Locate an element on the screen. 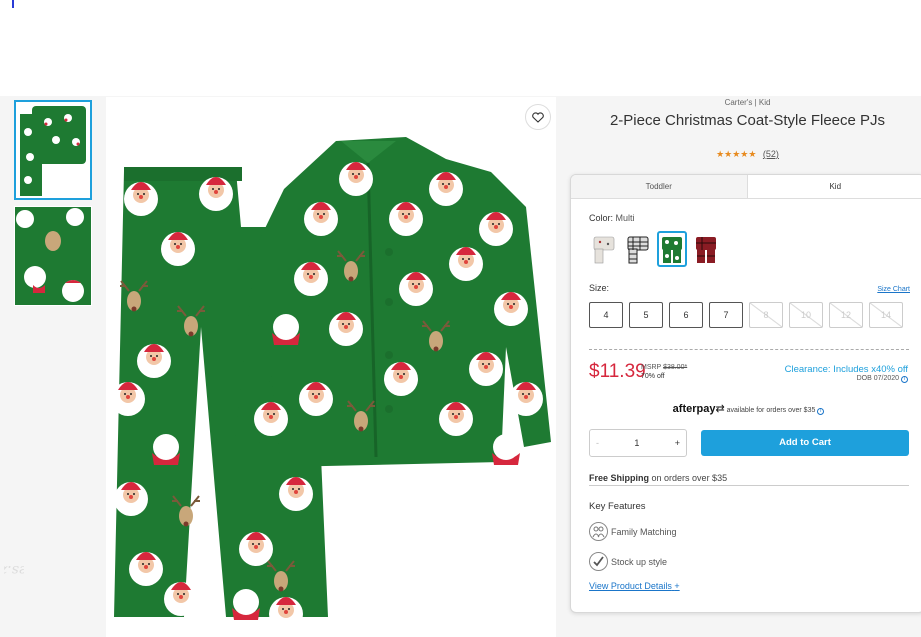 The width and height of the screenshot is (921, 637). favorite-button is located at coordinates (538, 117).